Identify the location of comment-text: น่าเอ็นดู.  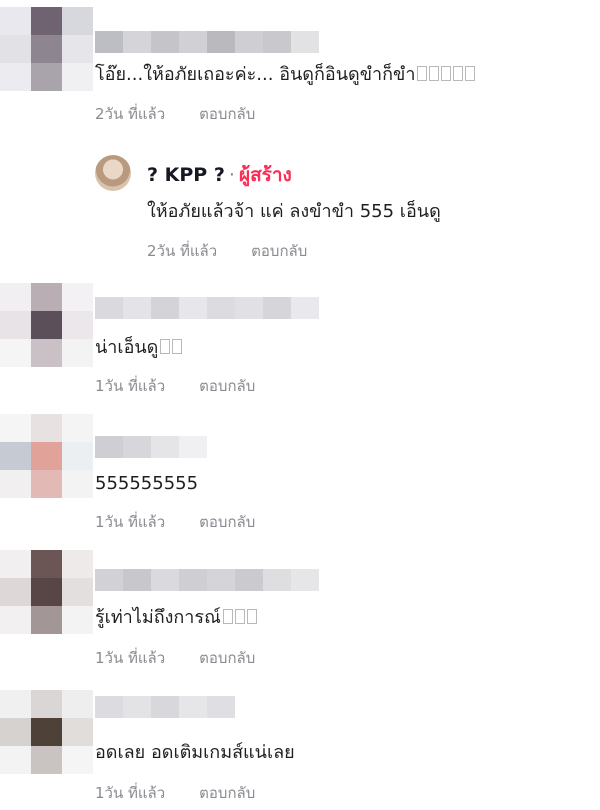
(139, 348).